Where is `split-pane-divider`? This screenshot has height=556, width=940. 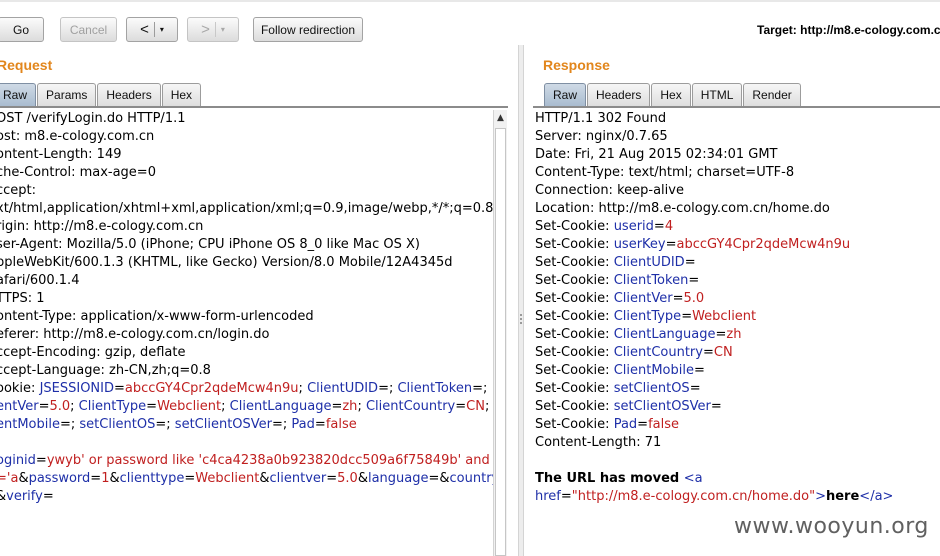
split-pane-divider is located at coordinates (521, 300).